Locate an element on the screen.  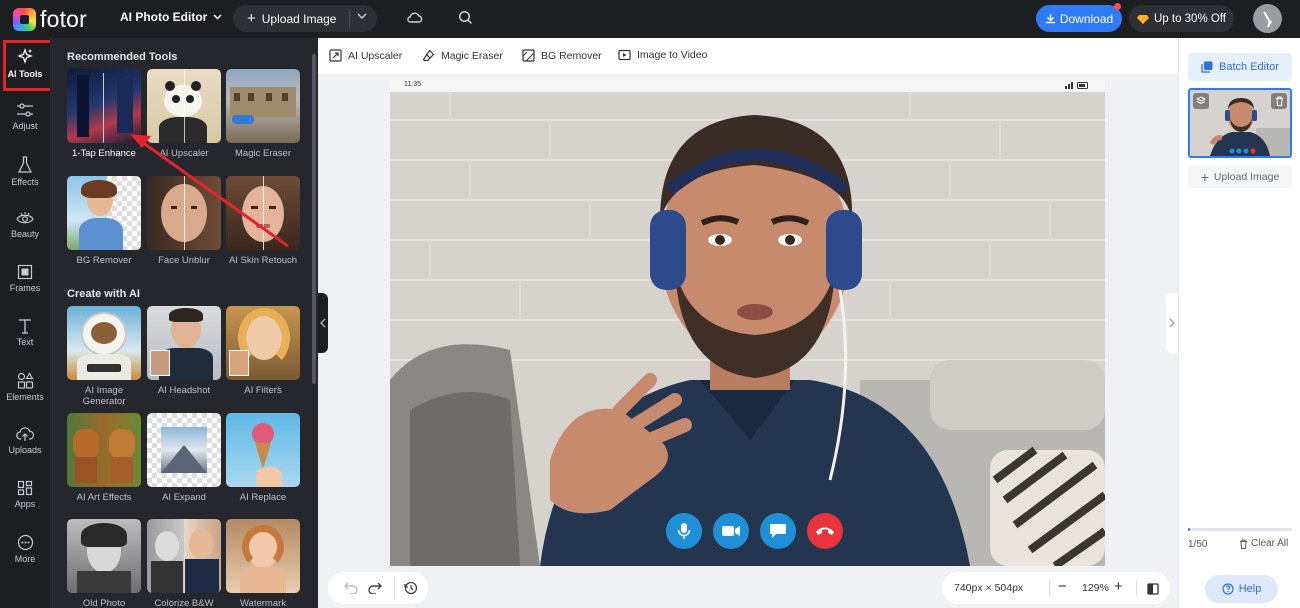
video-call-controls is located at coordinates (754, 531).